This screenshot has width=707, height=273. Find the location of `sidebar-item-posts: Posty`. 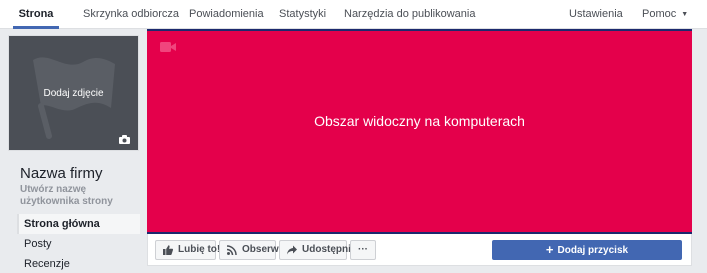

sidebar-item-posts: Posty is located at coordinates (78, 244).